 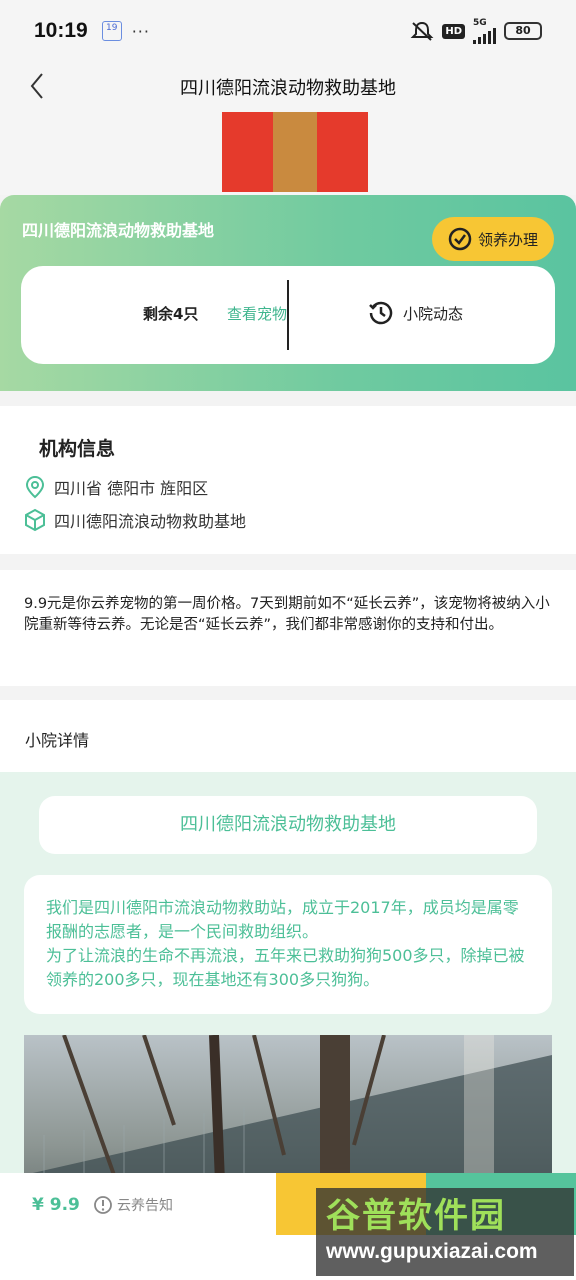 What do you see at coordinates (35, 487) in the screenshot?
I see `location-pin-icon` at bounding box center [35, 487].